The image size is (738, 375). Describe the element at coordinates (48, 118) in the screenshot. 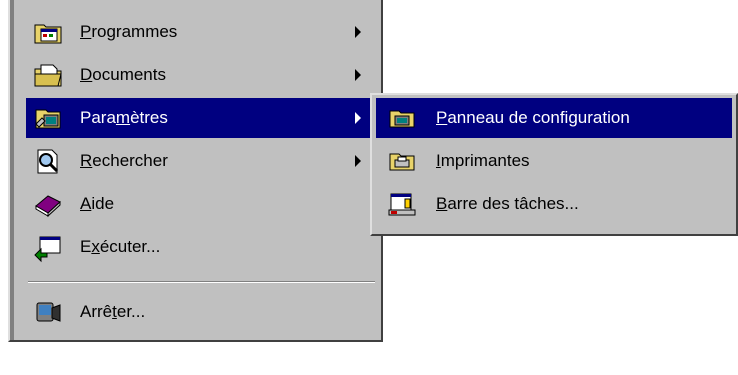

I see `settings-icon` at that location.